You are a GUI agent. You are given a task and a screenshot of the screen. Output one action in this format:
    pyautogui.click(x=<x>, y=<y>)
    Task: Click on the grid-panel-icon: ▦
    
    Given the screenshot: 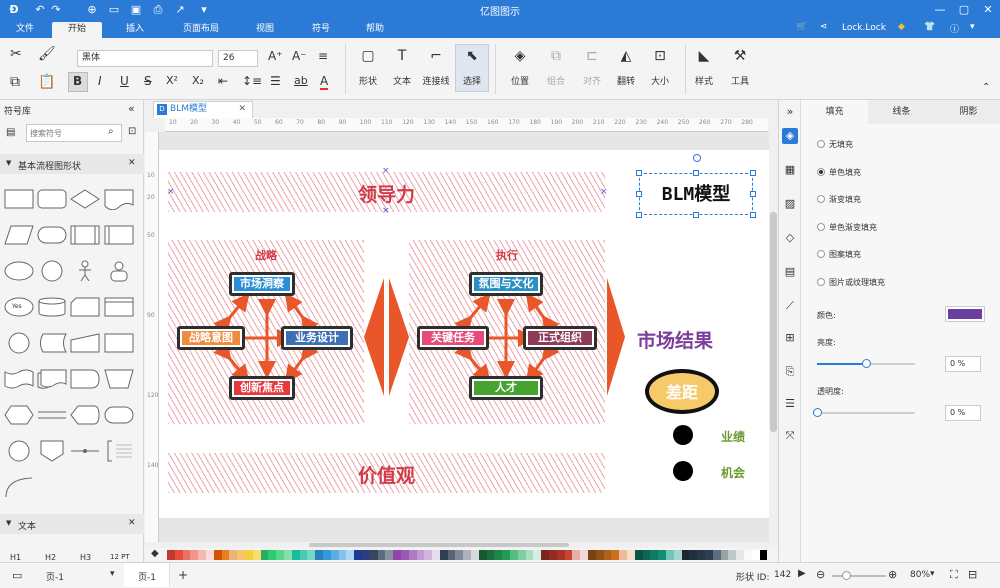 What is the action you would take?
    pyautogui.click(x=790, y=170)
    